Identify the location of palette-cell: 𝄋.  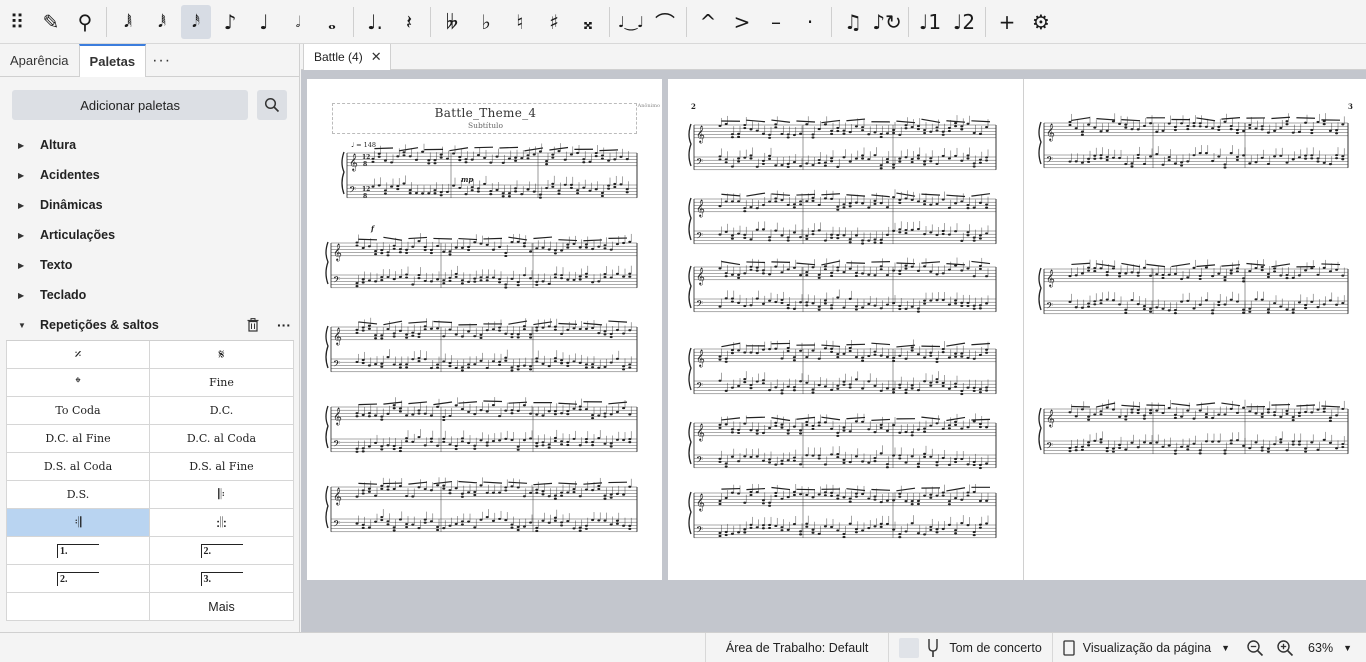
(222, 355).